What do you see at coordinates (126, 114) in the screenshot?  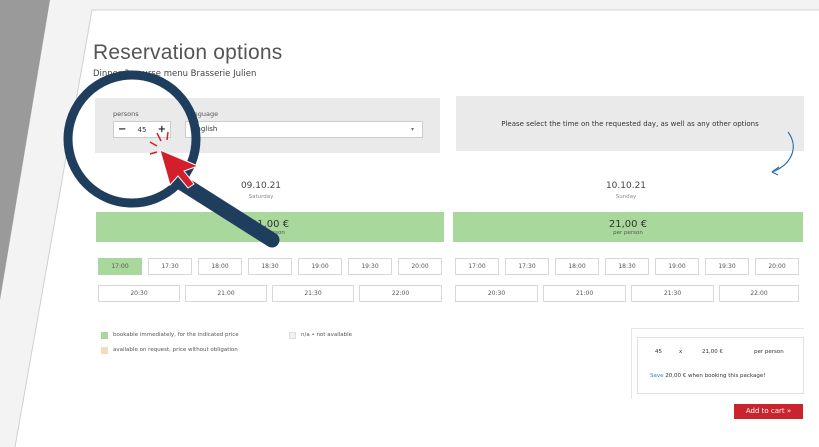 I see `persons-label: persons` at bounding box center [126, 114].